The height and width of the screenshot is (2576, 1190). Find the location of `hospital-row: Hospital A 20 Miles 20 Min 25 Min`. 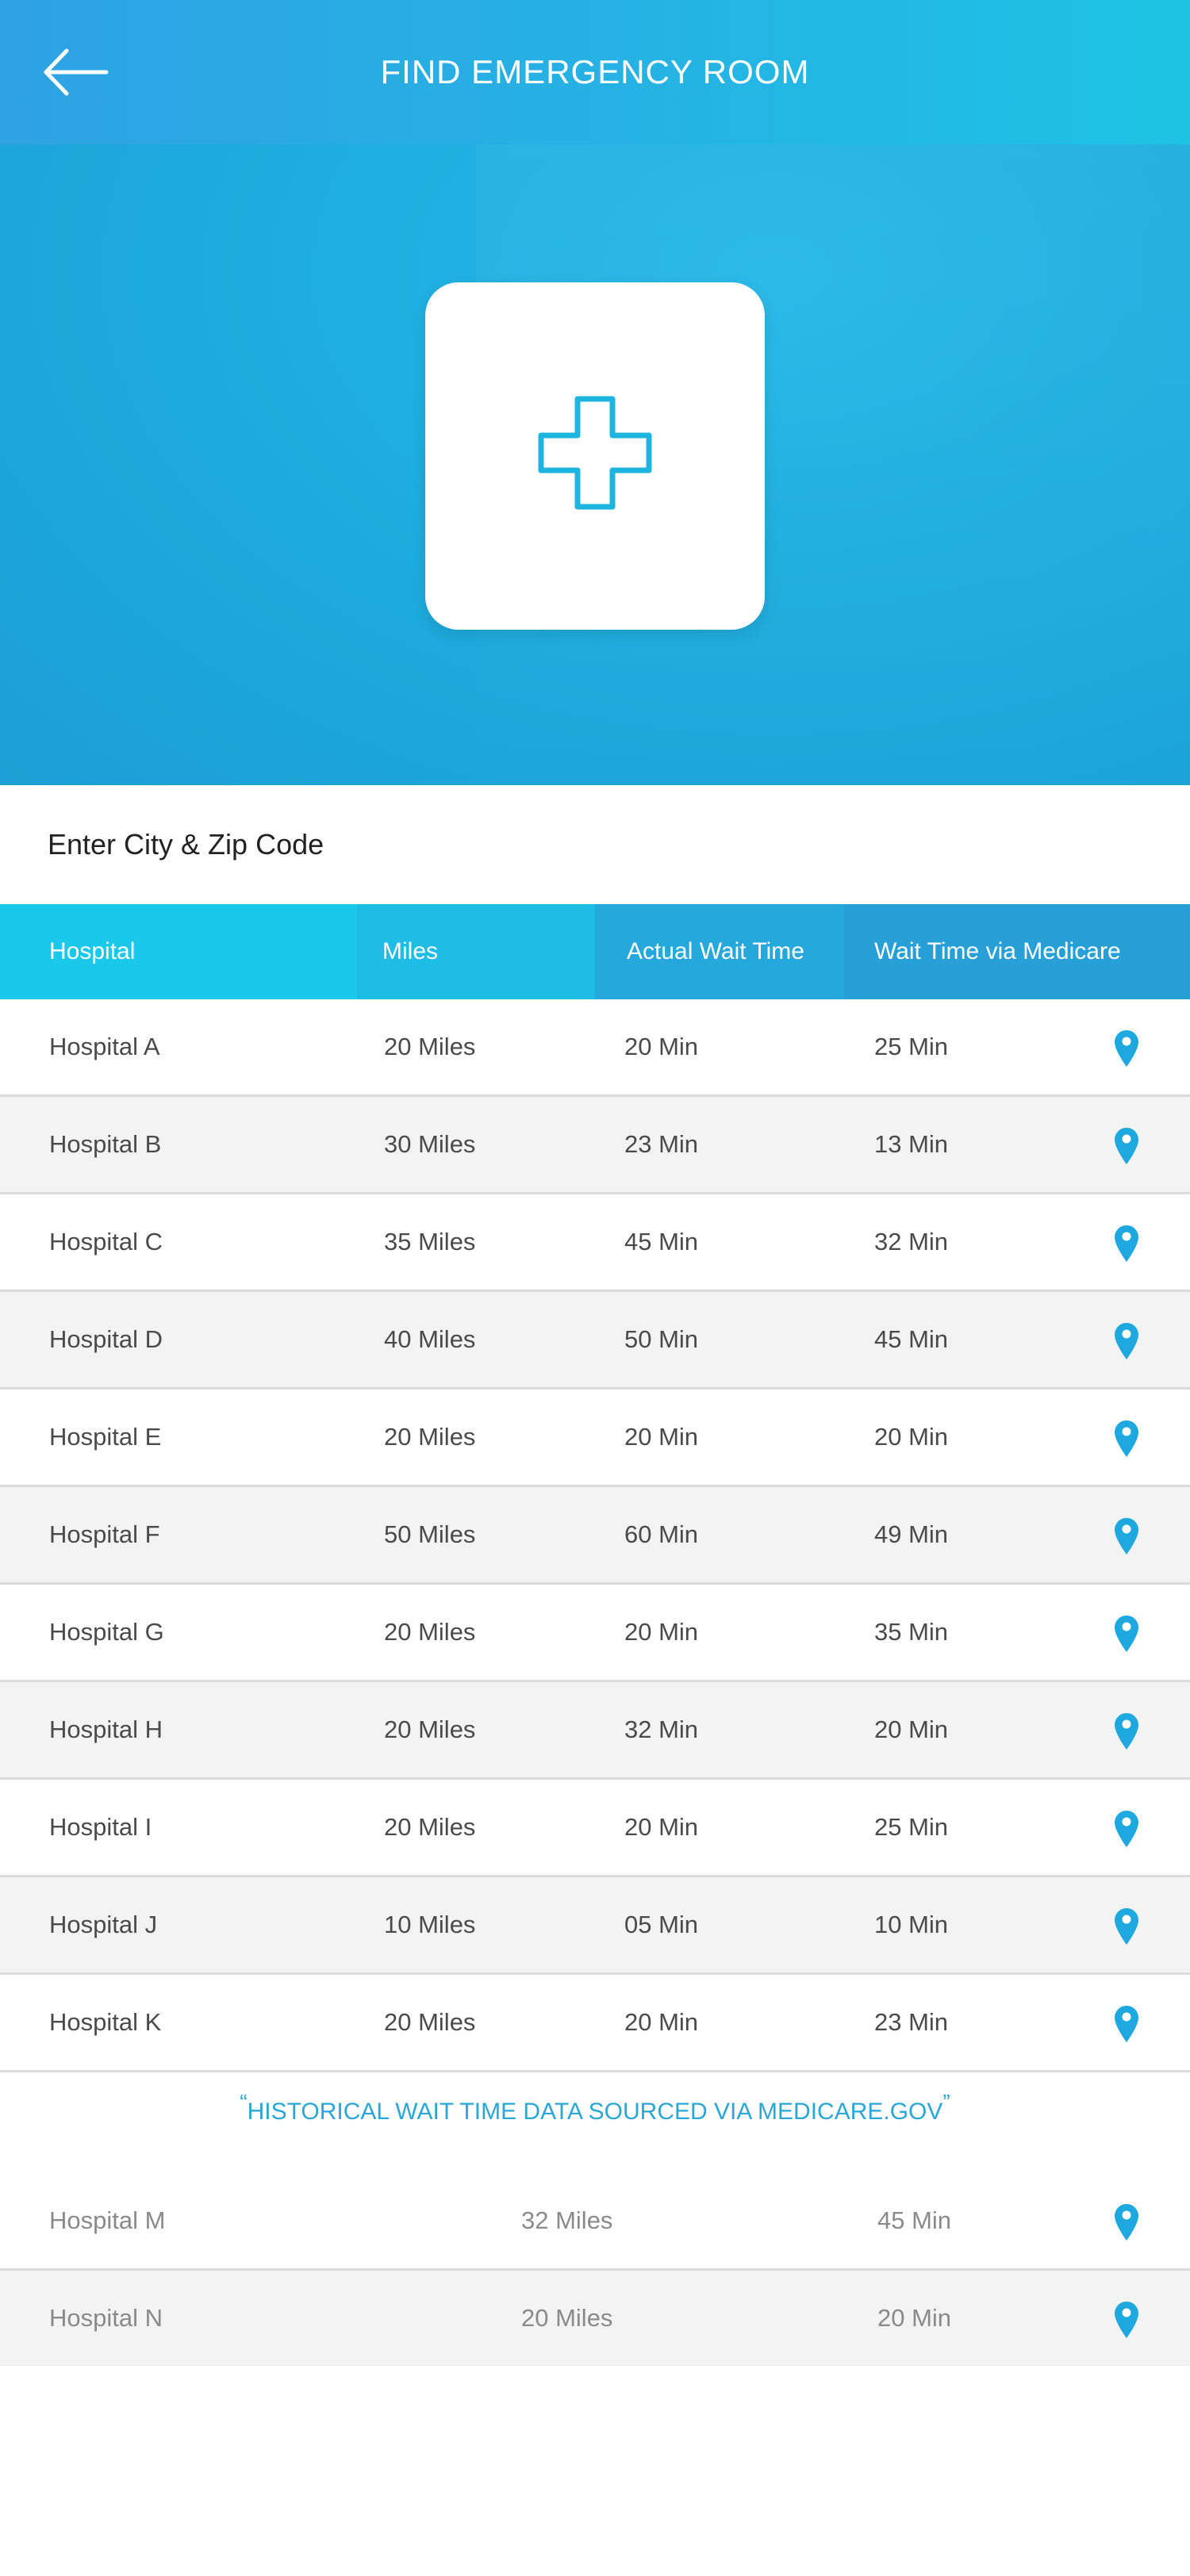

hospital-row: Hospital A 20 Miles 20 Min 25 Min is located at coordinates (595, 1048).